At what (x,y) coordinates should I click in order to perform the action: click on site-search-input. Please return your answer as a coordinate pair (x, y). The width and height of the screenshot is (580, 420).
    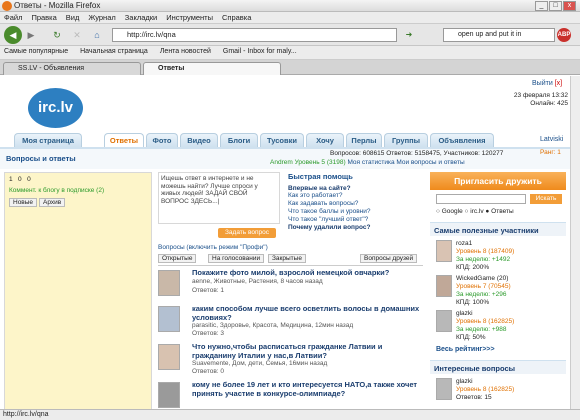
    Looking at the image, I should click on (481, 199).